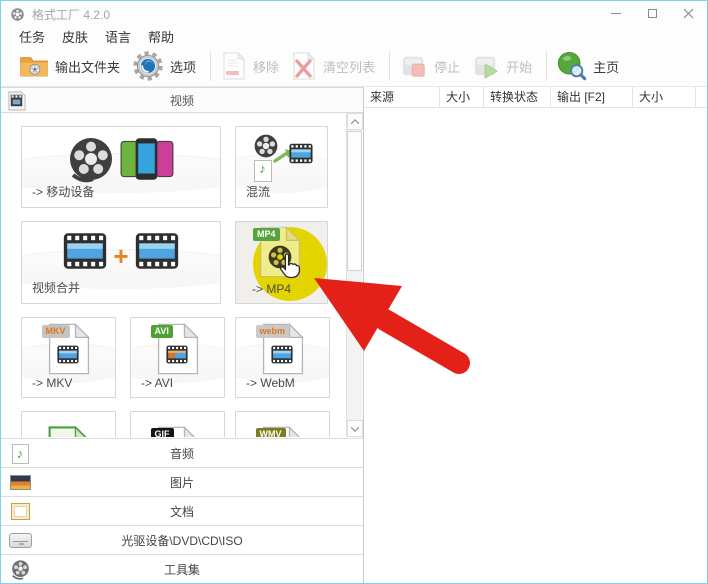 The image size is (708, 584). I want to click on document-icon, so click(20, 511).